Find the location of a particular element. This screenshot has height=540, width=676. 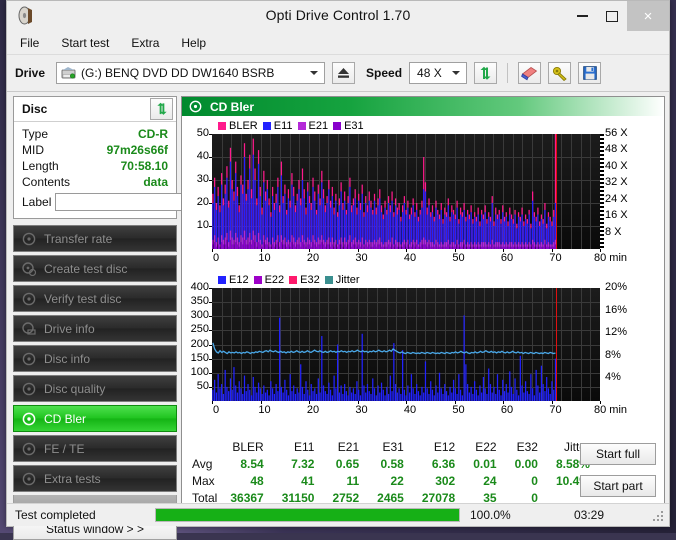

progress-percent: 100.0% is located at coordinates (495, 515).